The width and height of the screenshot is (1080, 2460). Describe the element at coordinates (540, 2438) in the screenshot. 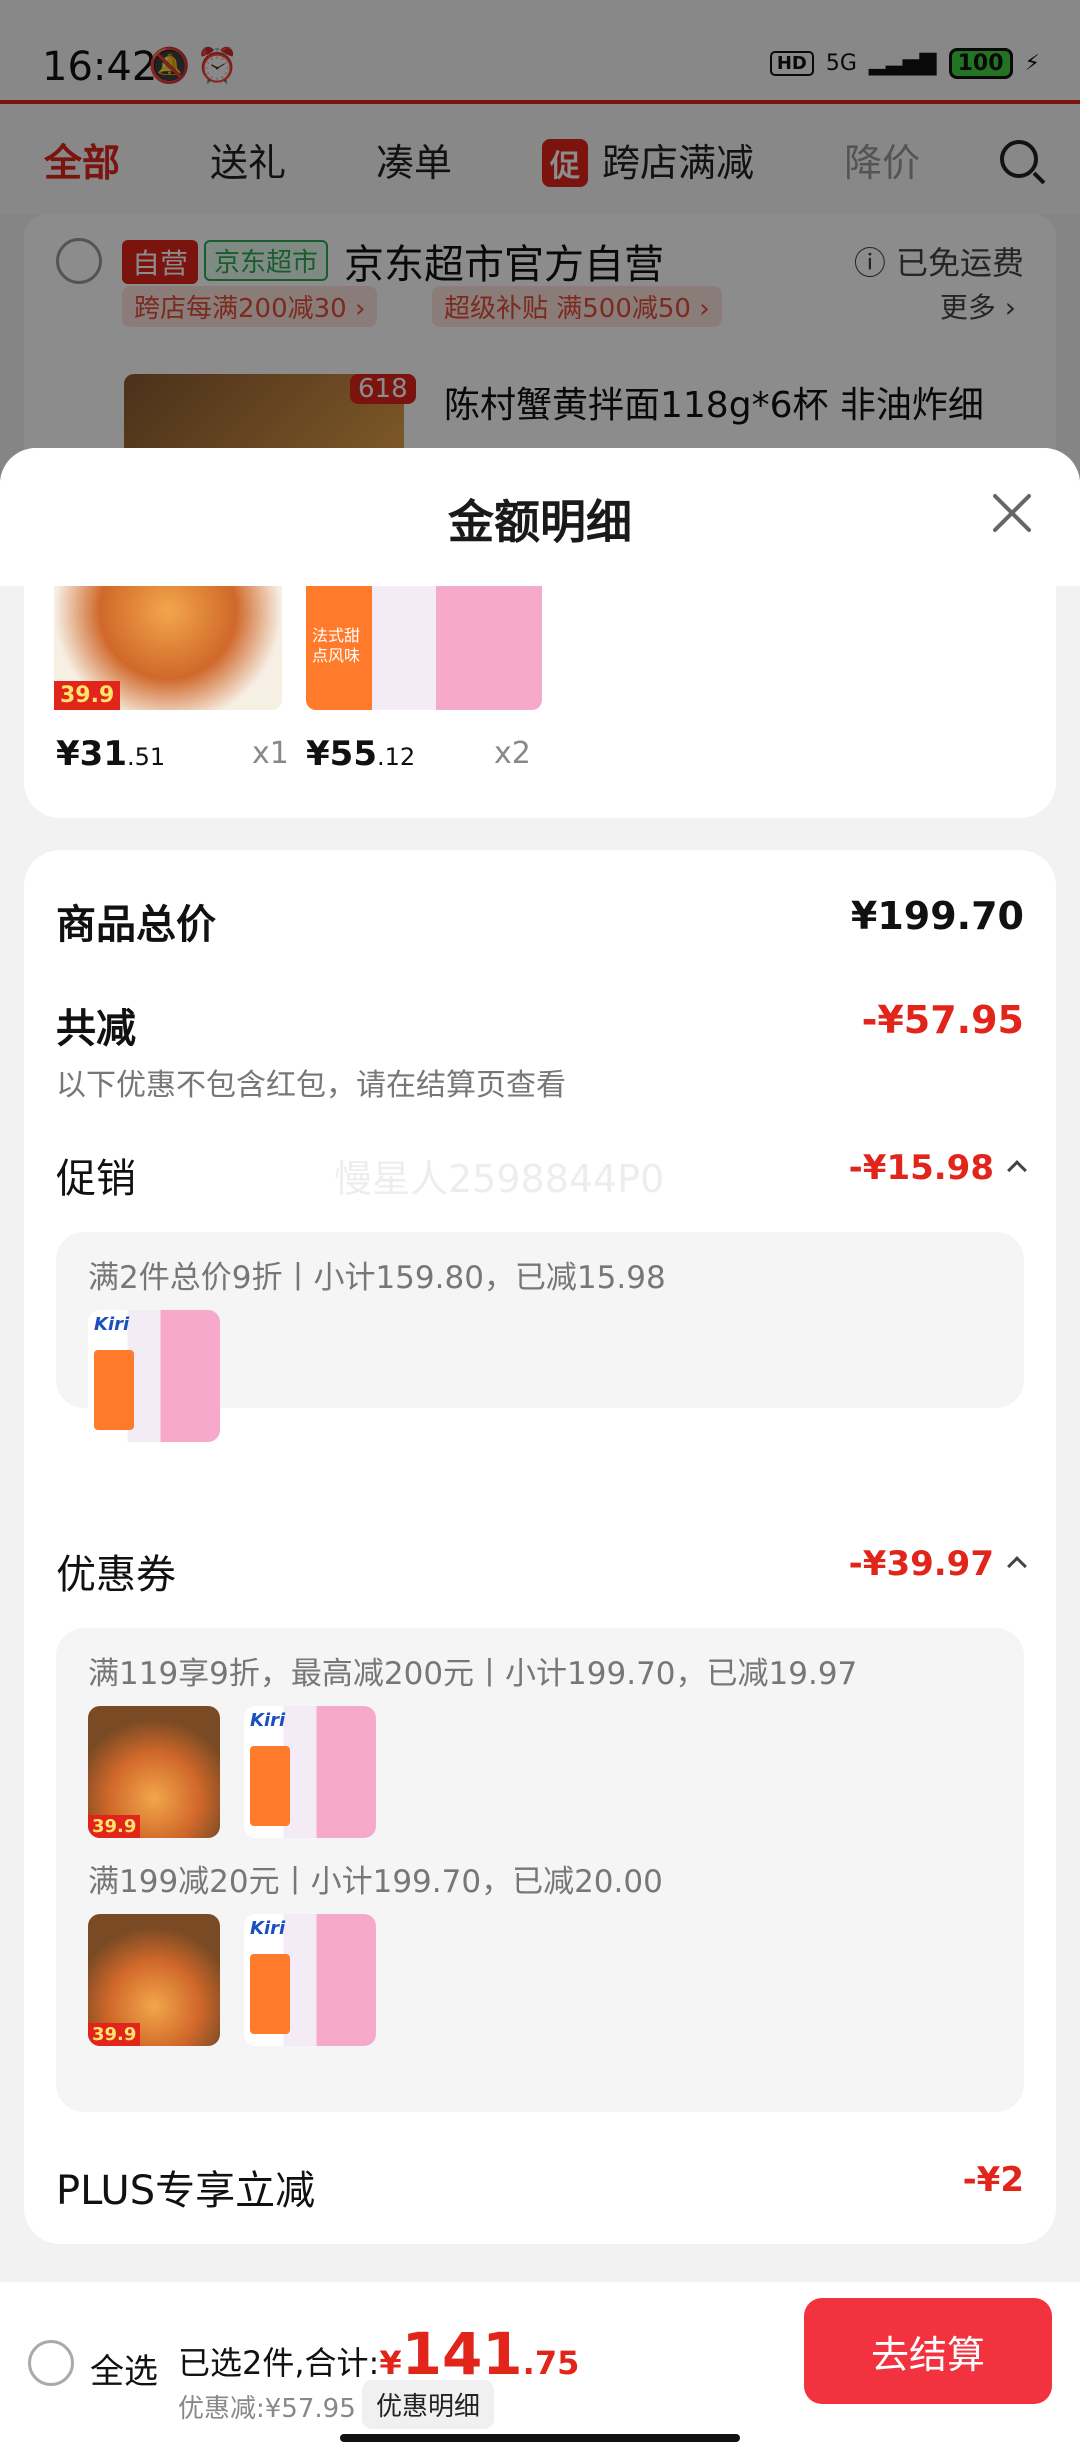

I see `home-indicator` at that location.